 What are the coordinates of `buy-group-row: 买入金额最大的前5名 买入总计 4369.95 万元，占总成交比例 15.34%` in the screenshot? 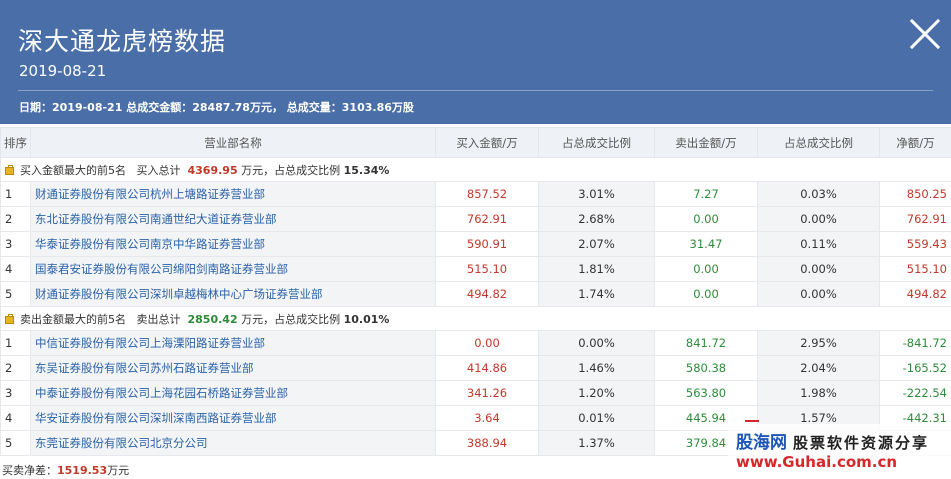 It's located at (475, 169).